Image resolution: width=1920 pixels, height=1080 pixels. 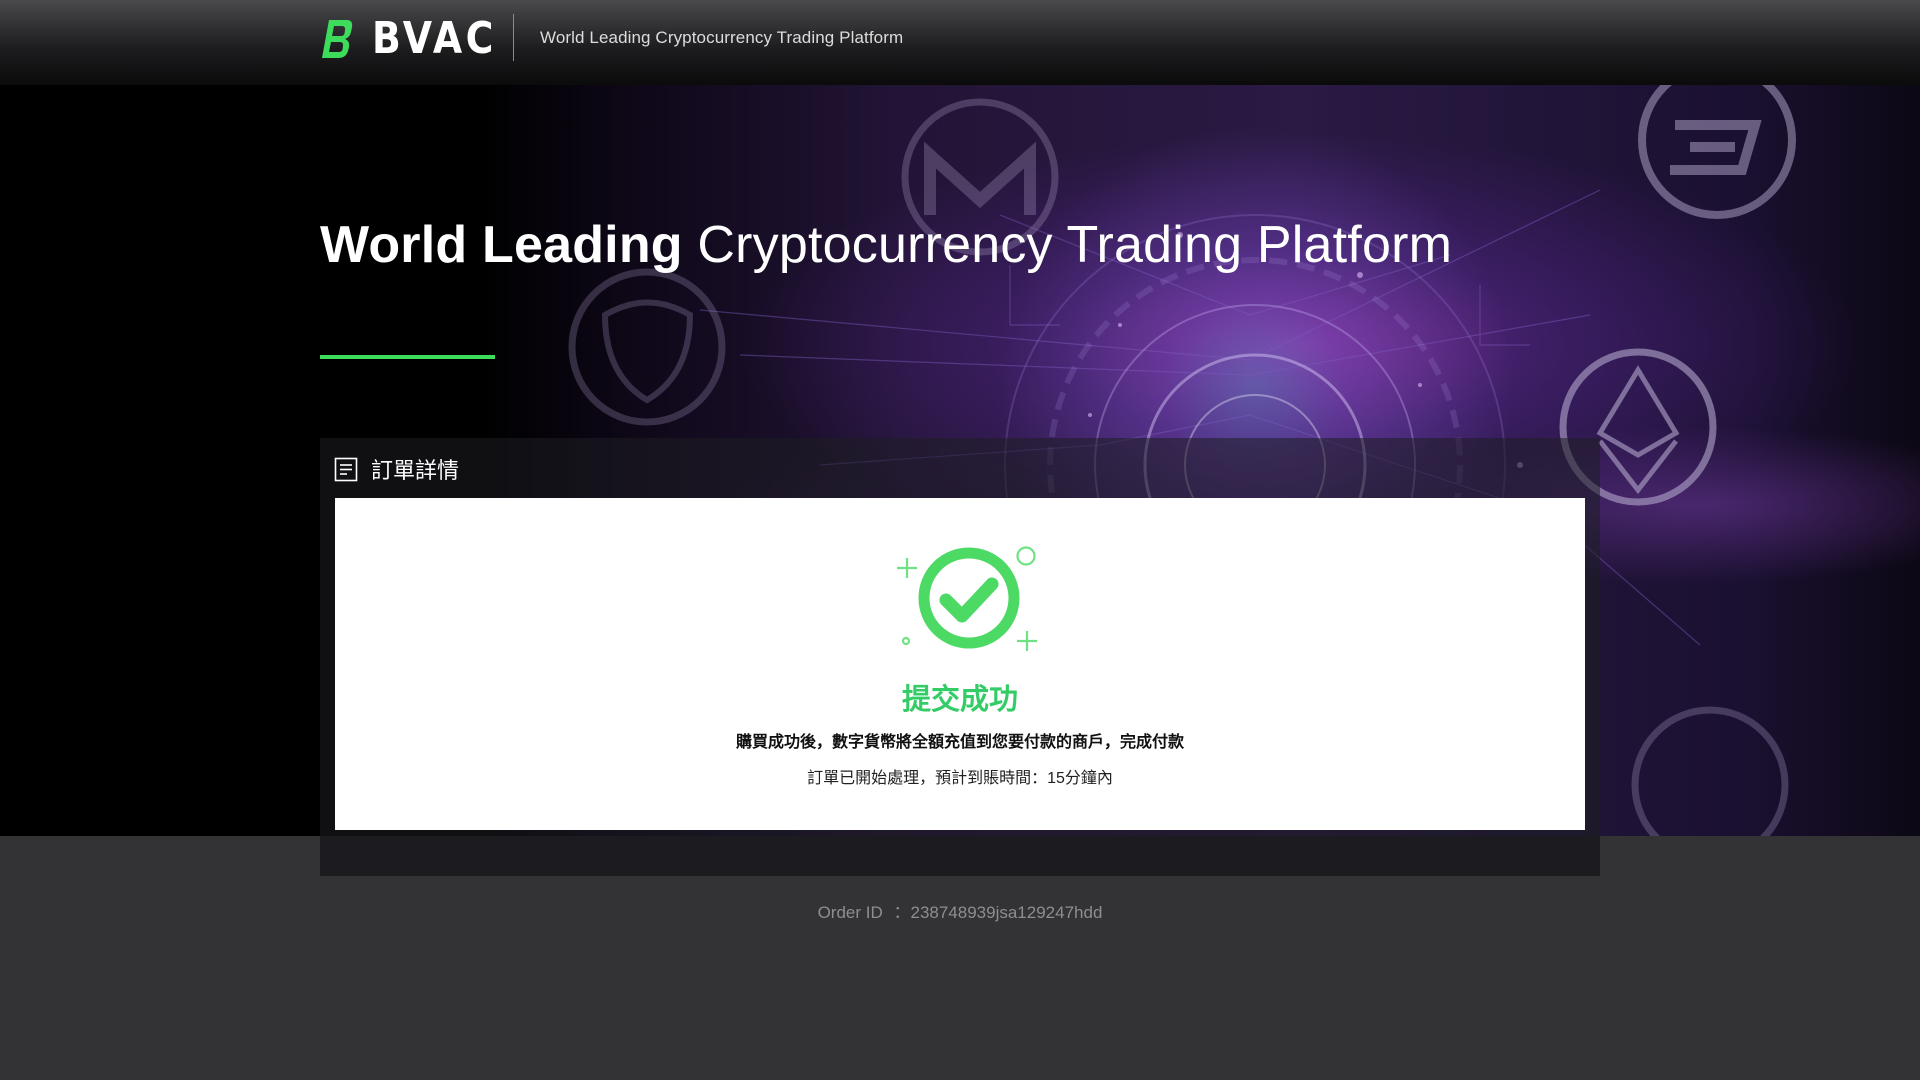 I want to click on order-id-line: Order ID ：238748939jsa129247hdd, so click(x=960, y=910).